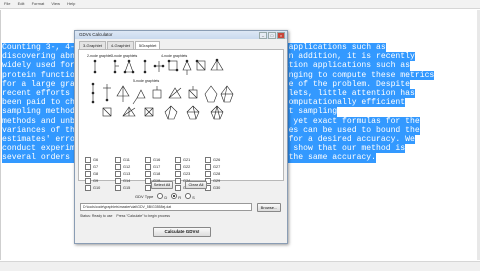  What do you see at coordinates (220, 180) in the screenshot?
I see `checkbox-g29: G29` at bounding box center [220, 180].